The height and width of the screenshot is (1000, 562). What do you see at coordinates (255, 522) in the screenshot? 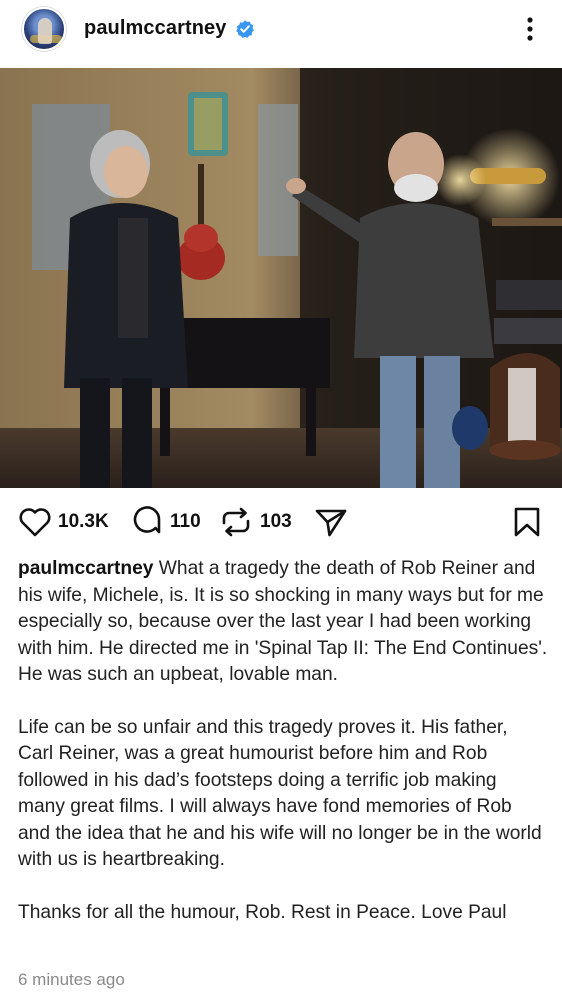
I see `repost-button: 103` at bounding box center [255, 522].